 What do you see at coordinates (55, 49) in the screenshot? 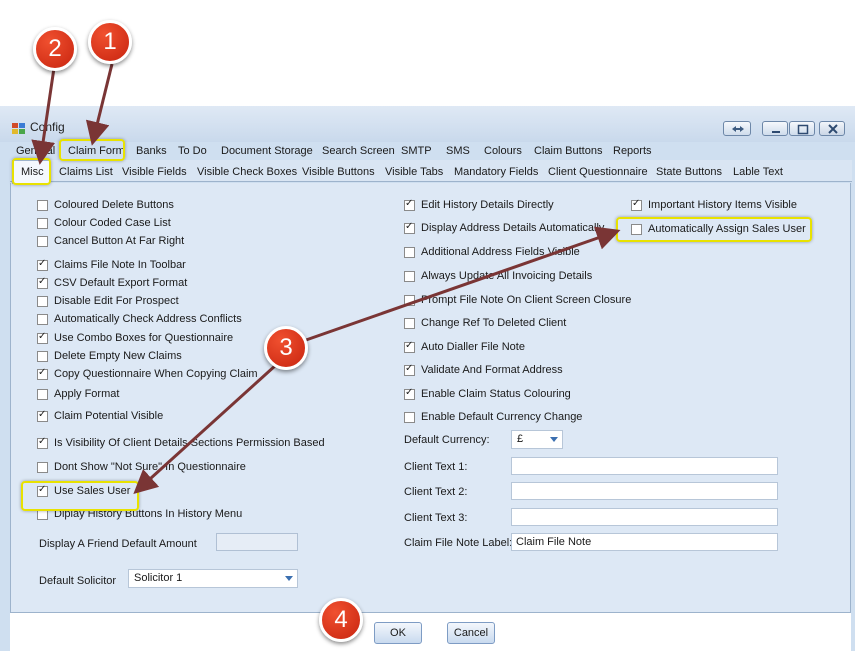
I see `step-marker-2: 2` at bounding box center [55, 49].